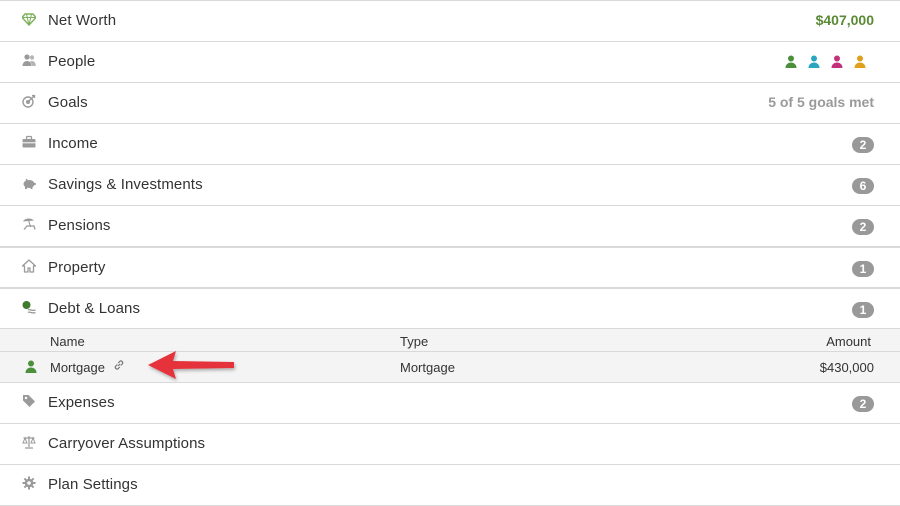 Image resolution: width=900 pixels, height=506 pixels. I want to click on row-people: People, so click(450, 61).